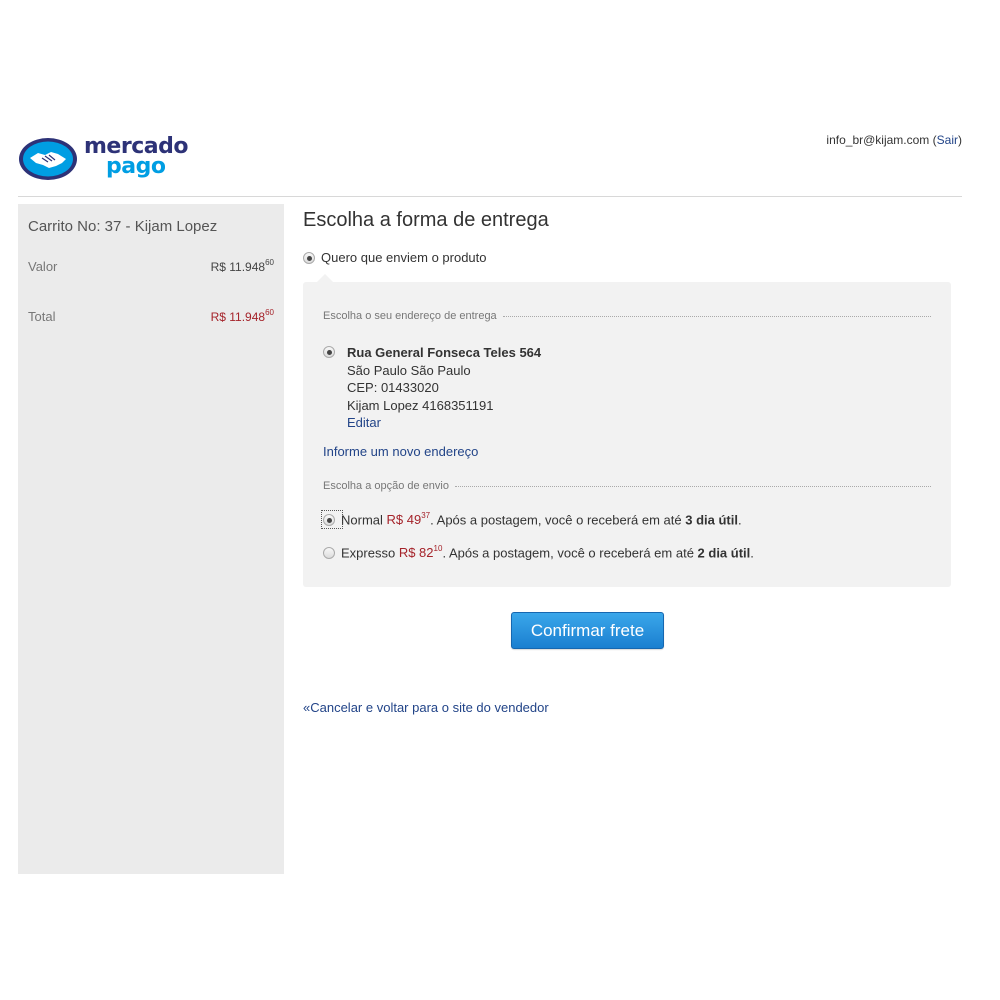 The image size is (1000, 1000). Describe the element at coordinates (444, 352) in the screenshot. I see `address-street: Rua General Fonseca Teles 564` at that location.